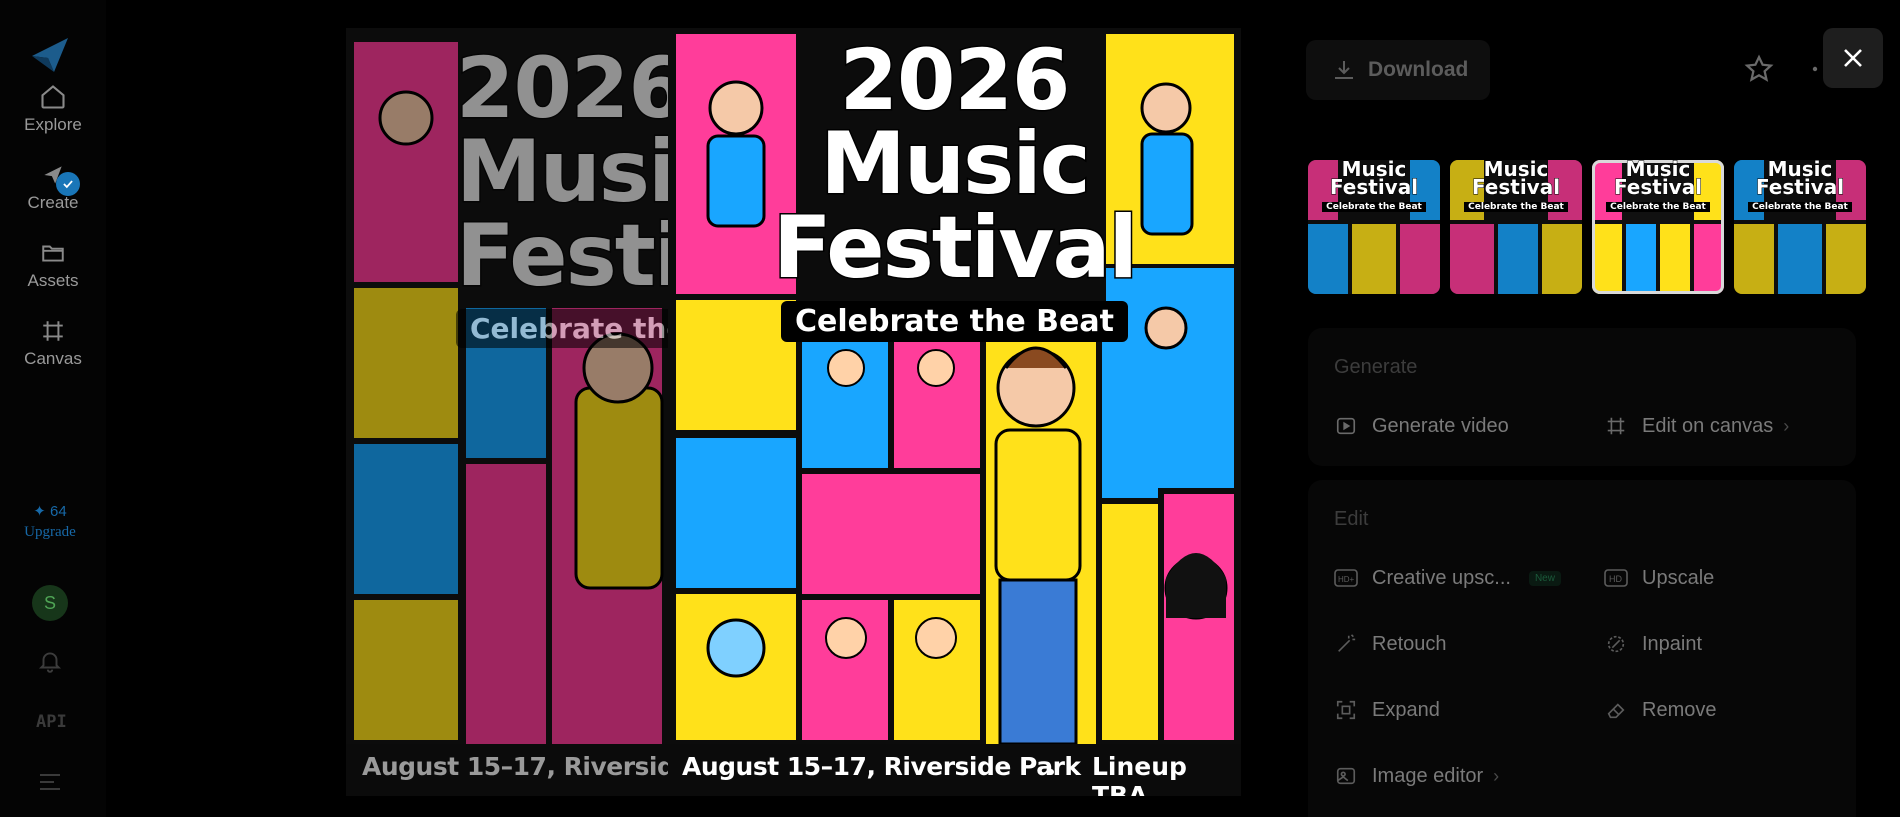 The image size is (1900, 817). What do you see at coordinates (515, 766) in the screenshot?
I see `ghost-date-line: August 15–17, Riverside Park` at bounding box center [515, 766].